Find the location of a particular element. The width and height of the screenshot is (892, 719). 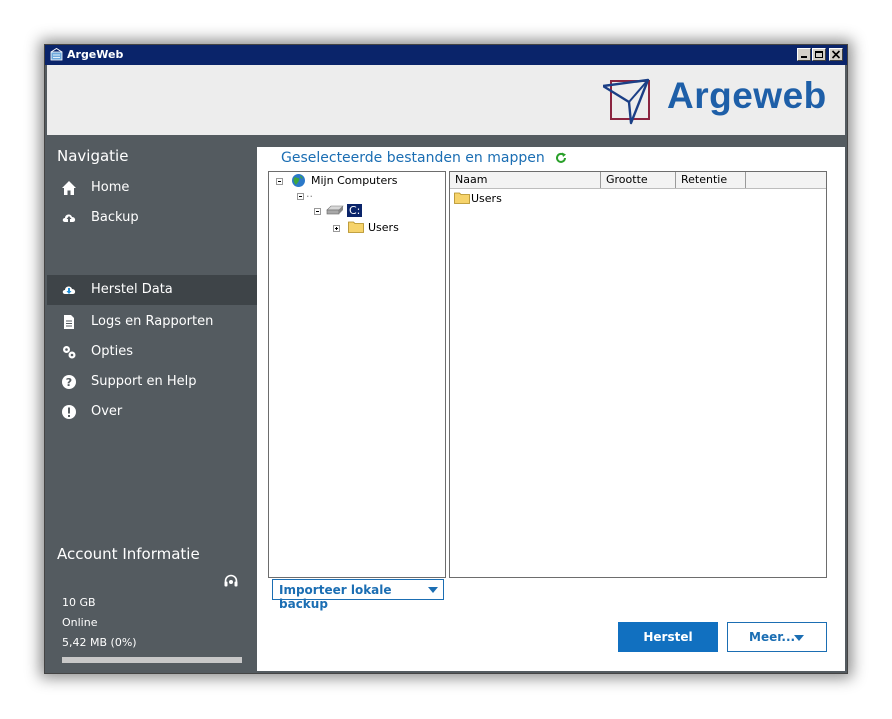

sidebar-item-label: Logs en Rapporten is located at coordinates (152, 321).